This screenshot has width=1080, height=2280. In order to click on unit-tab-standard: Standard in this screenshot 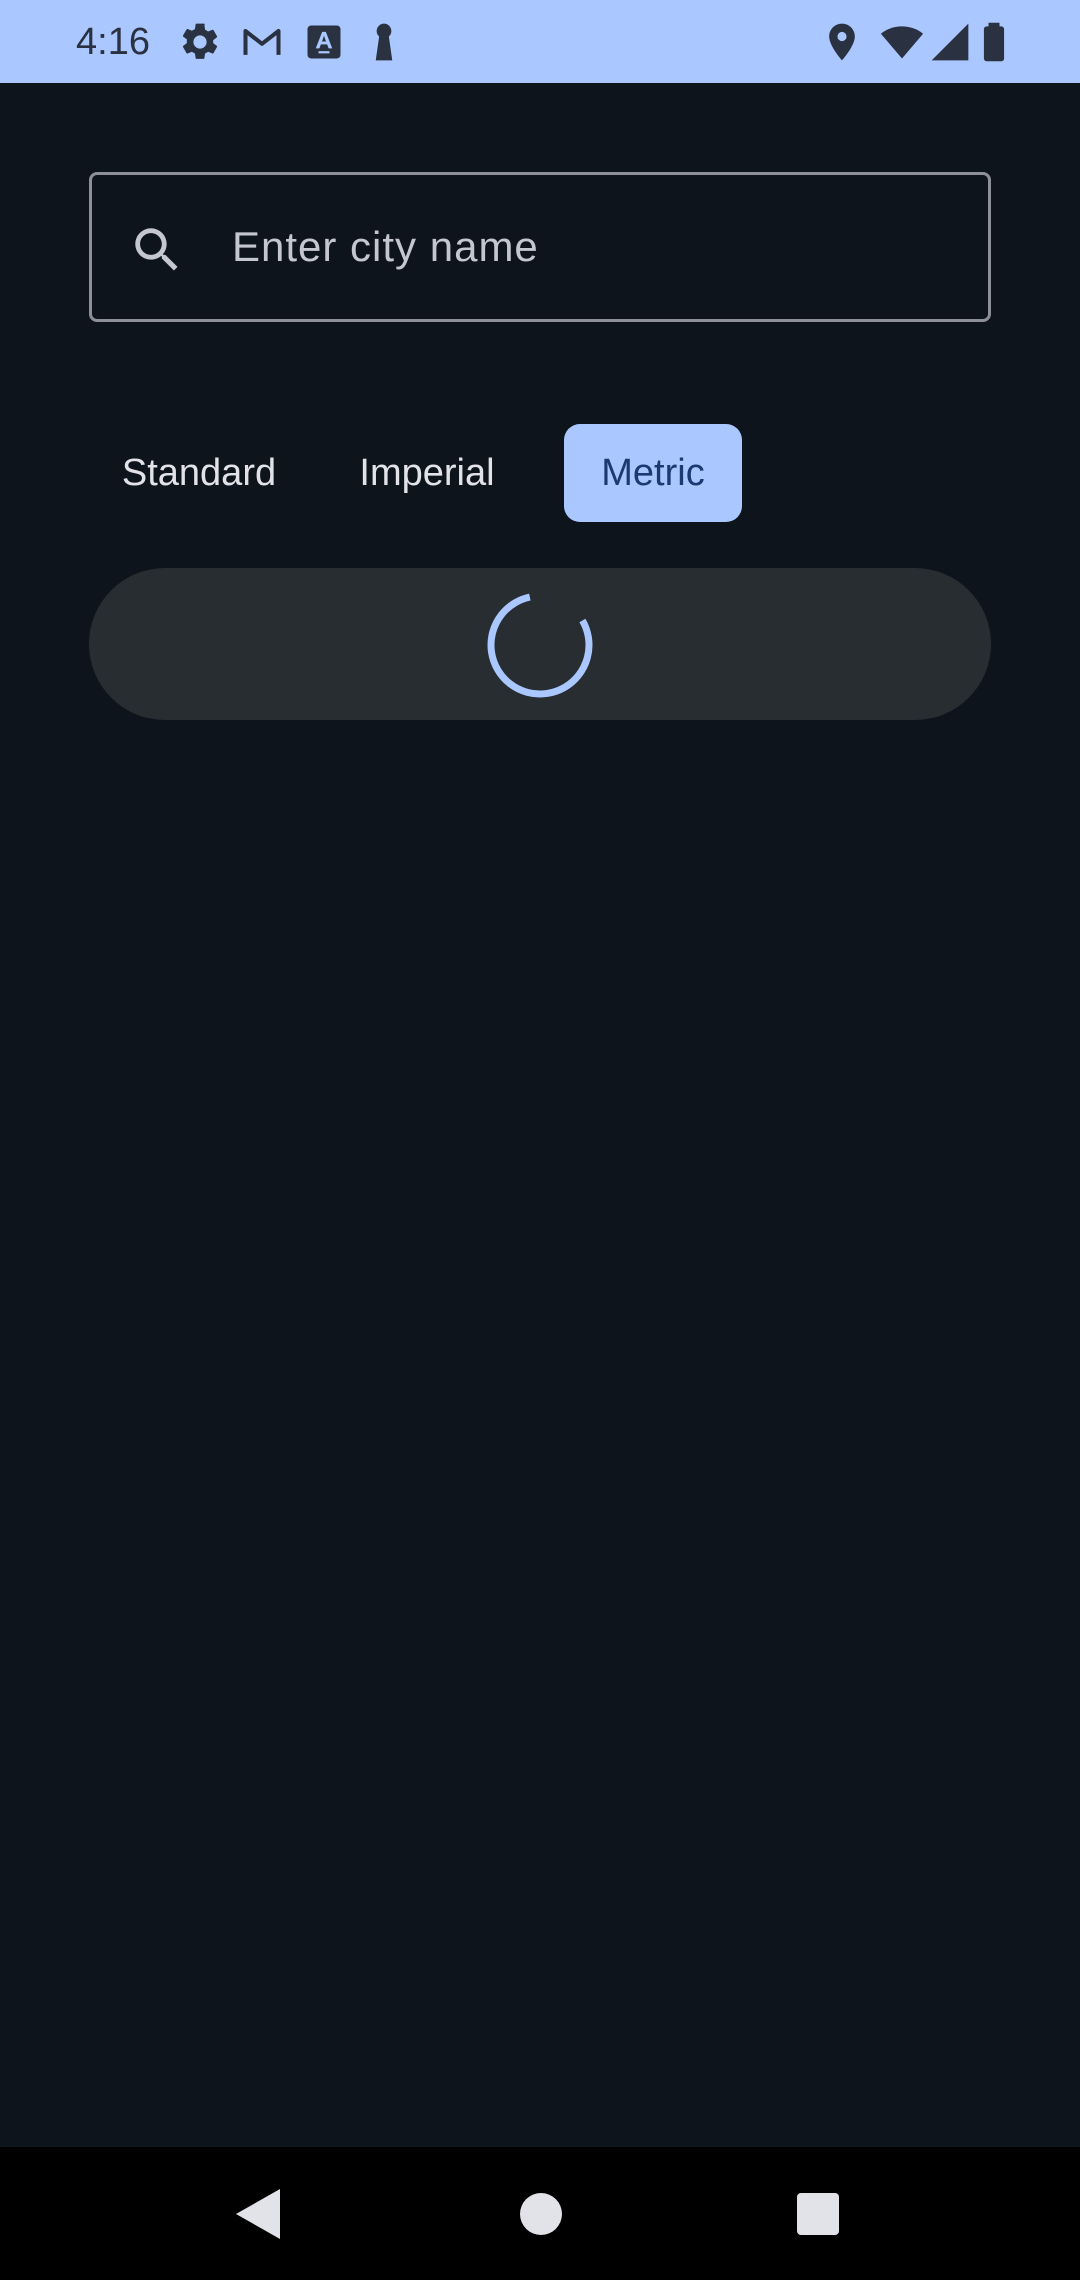, I will do `click(199, 473)`.